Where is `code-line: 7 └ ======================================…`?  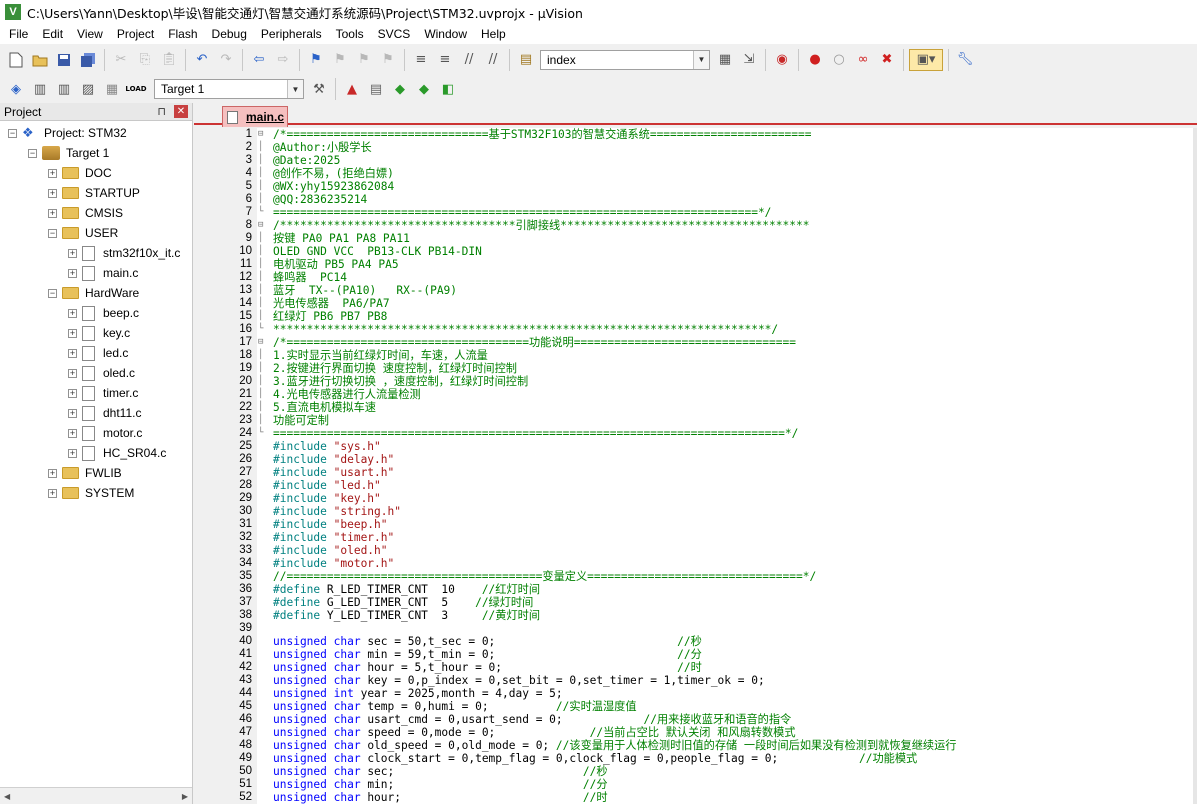
code-line: 7 └ ======================================… is located at coordinates (698, 212).